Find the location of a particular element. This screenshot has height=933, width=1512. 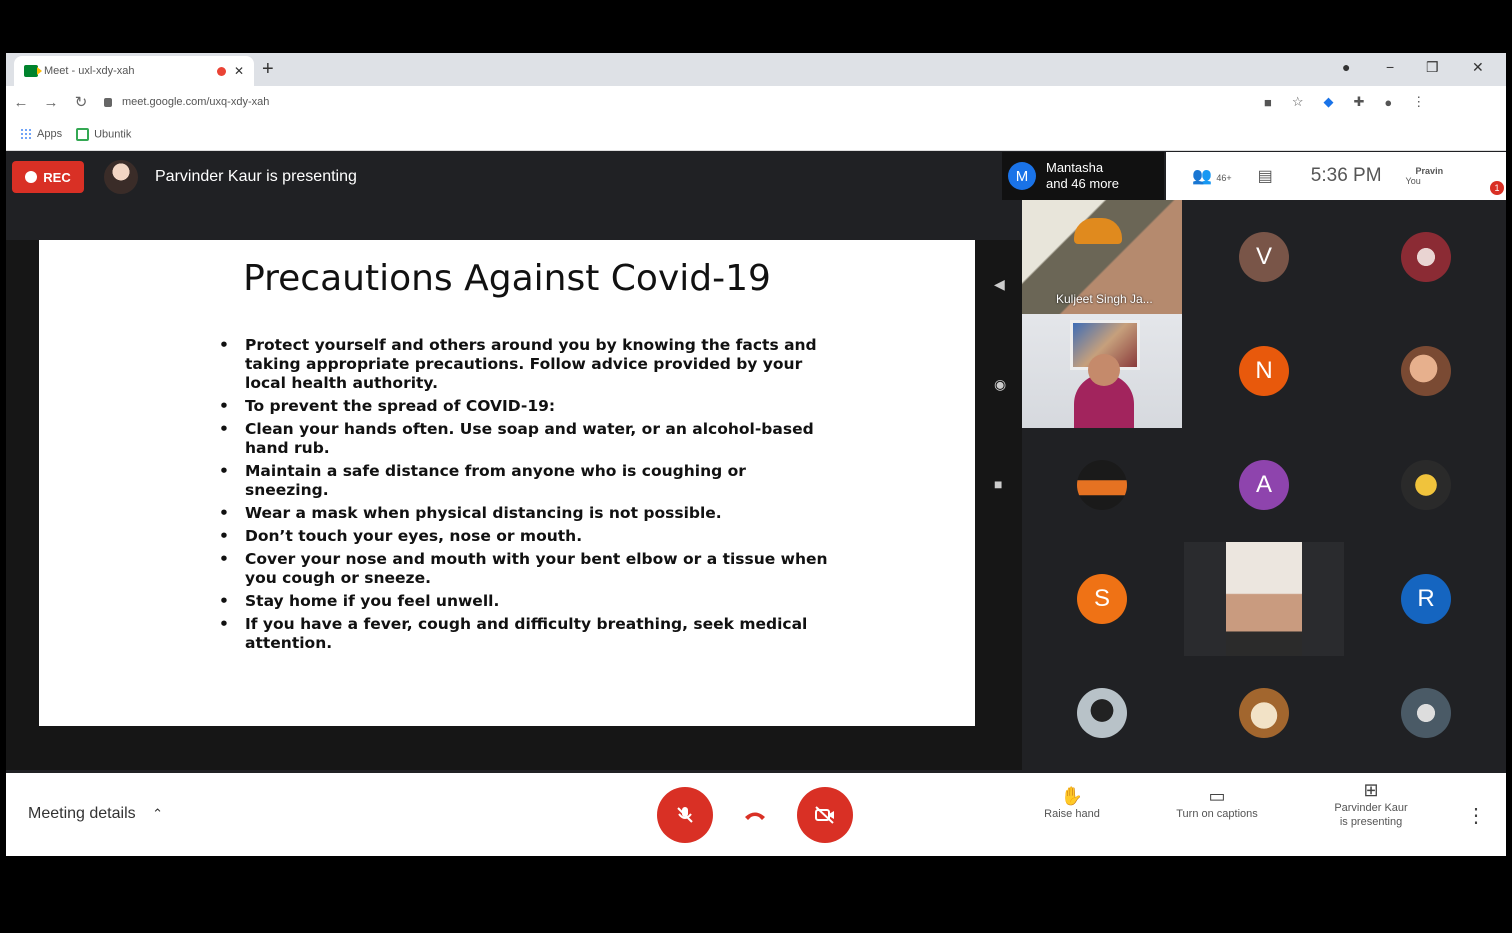

puzzle-icon: ✚ is located at coordinates (1359, 102).